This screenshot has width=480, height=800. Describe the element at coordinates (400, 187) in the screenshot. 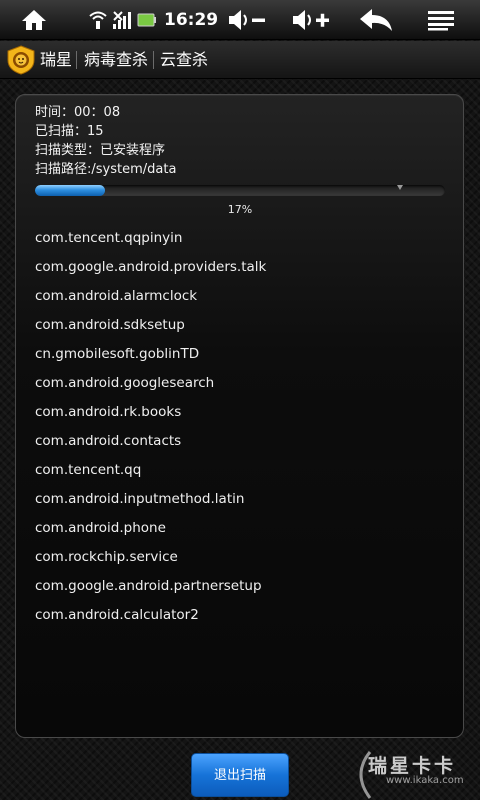

I see `progress-notch-icon` at that location.